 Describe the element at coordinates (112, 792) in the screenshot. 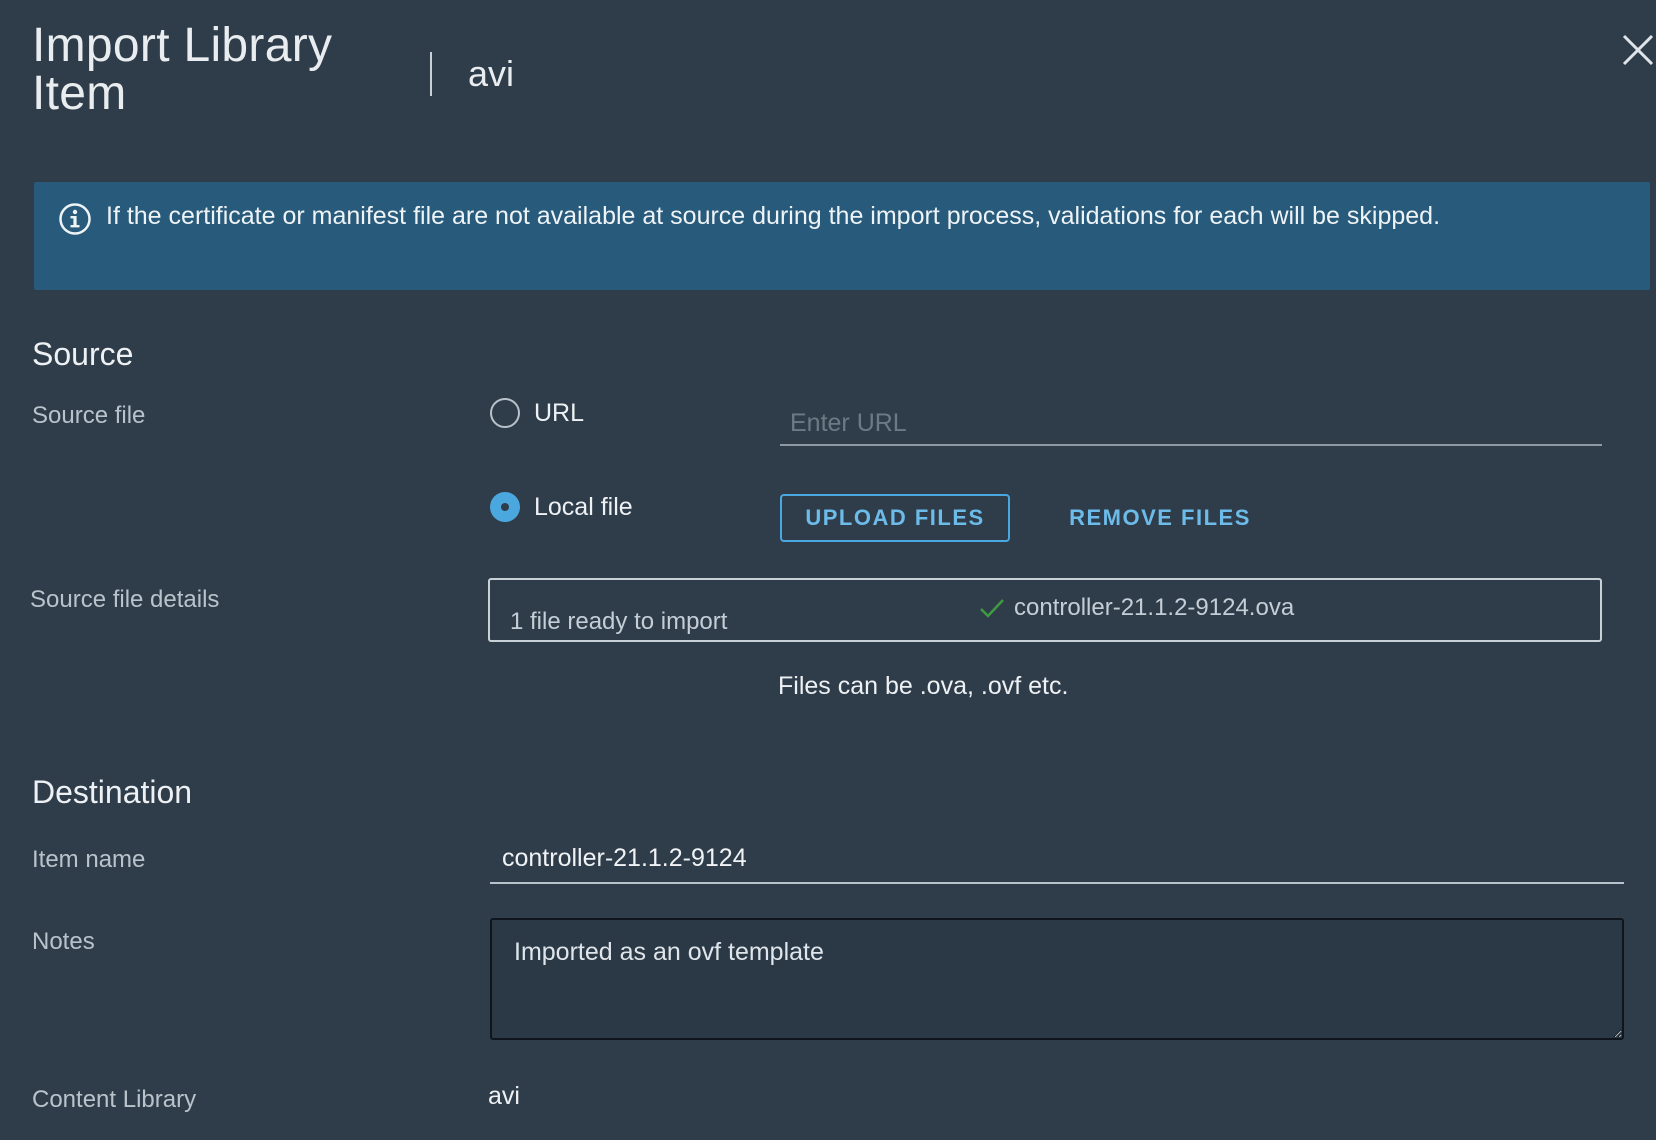

I see `destination-heading: Destination` at that location.